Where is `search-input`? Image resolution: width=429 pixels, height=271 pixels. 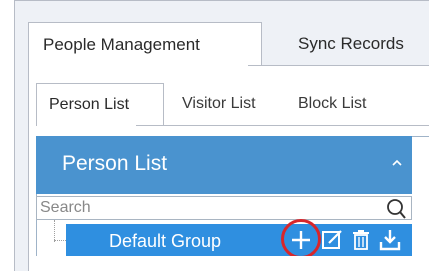
search-input is located at coordinates (208, 208).